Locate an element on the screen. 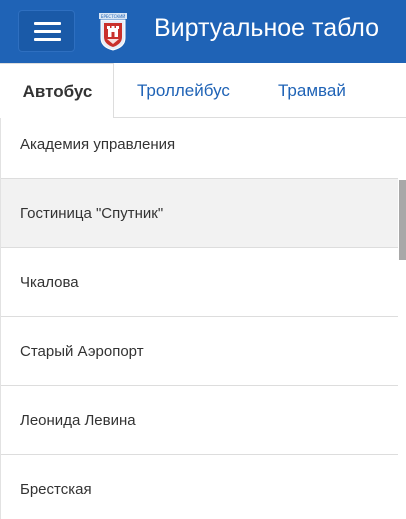  tab-tram: Трамвай is located at coordinates (312, 90).